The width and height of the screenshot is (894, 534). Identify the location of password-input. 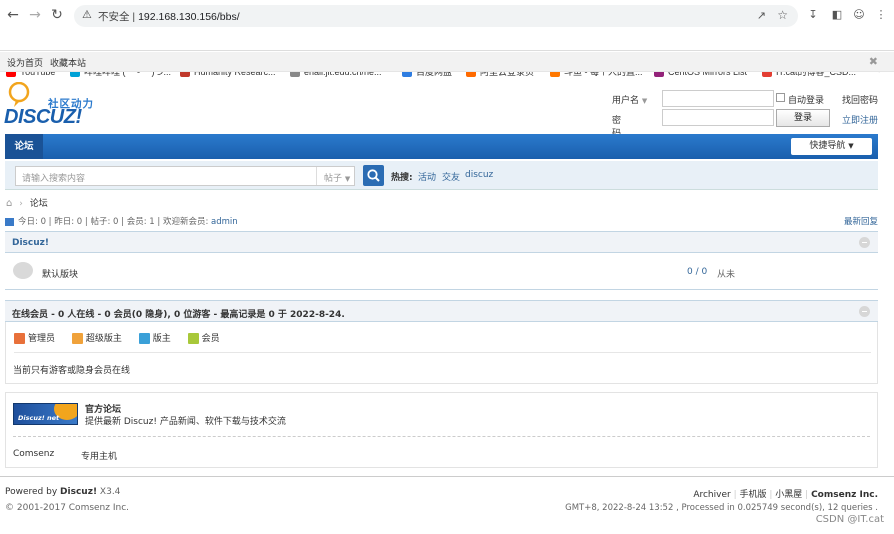
(718, 117).